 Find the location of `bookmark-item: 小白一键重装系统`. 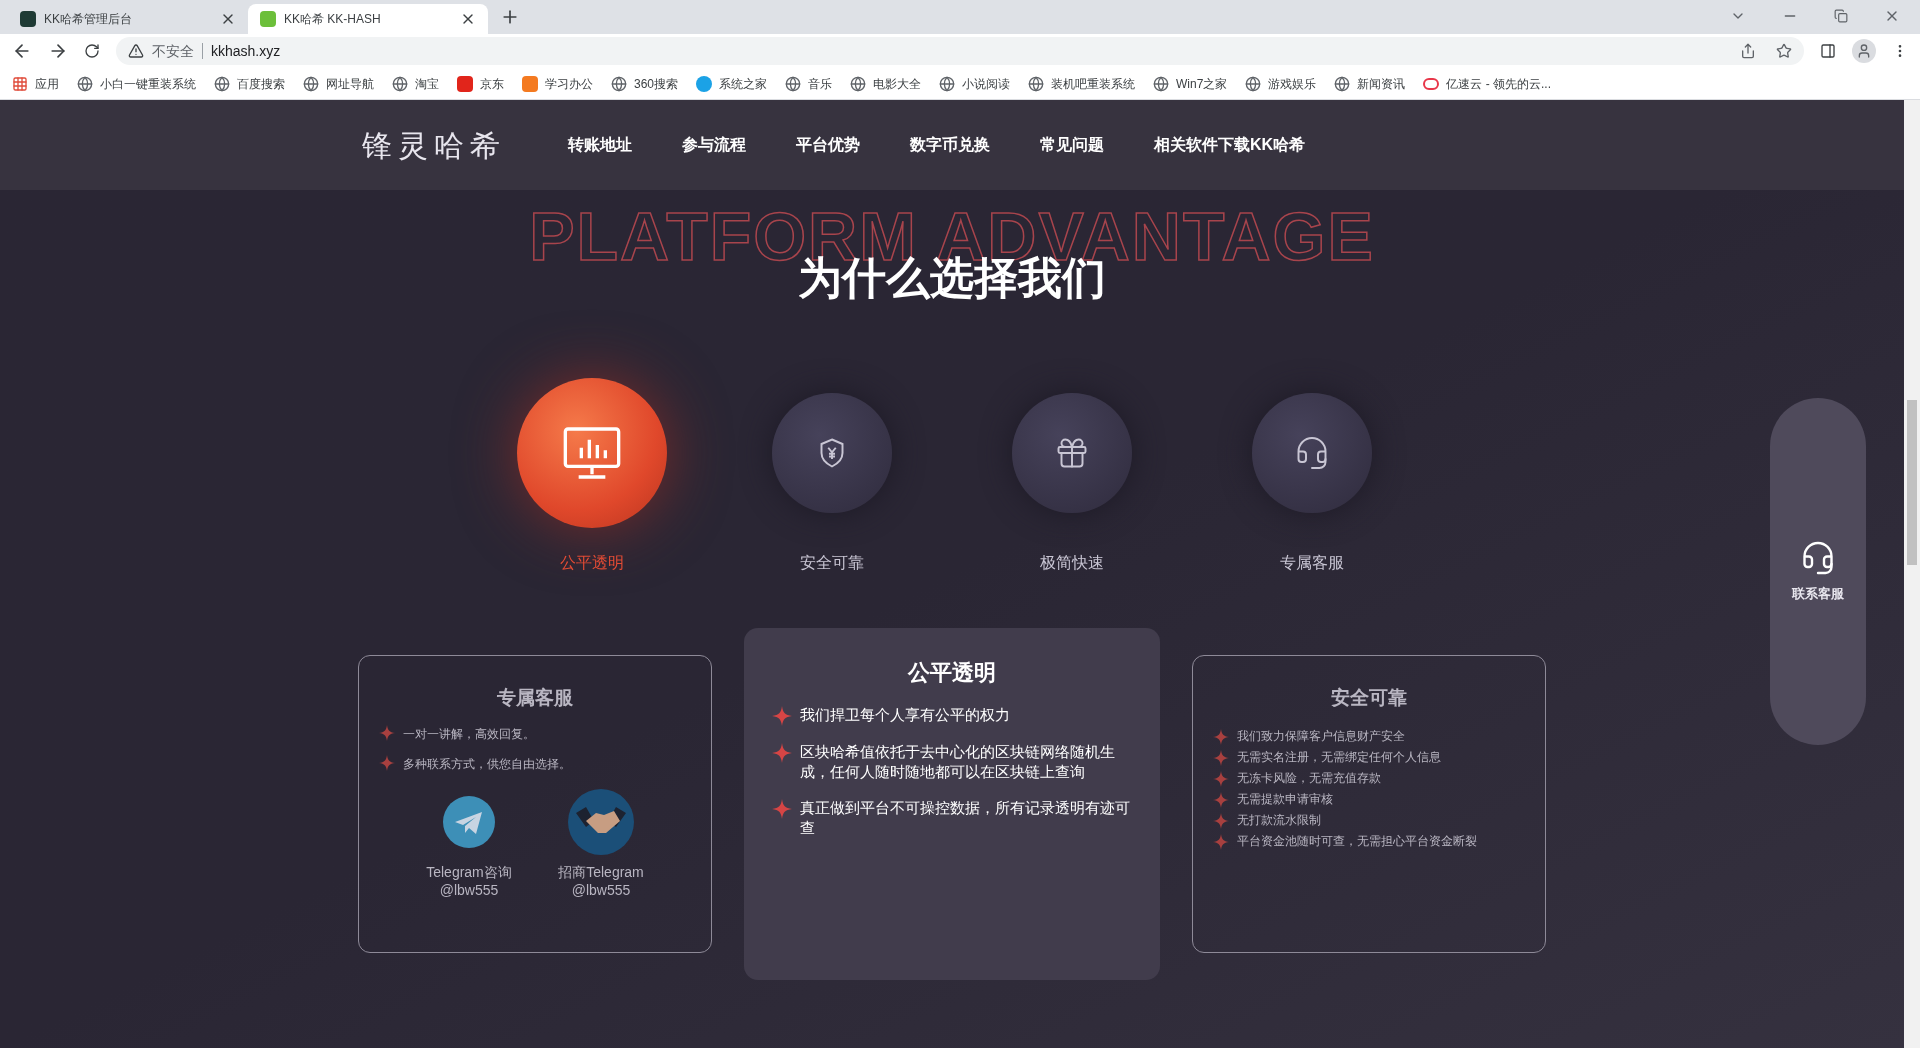

bookmark-item: 小白一键重装系统 is located at coordinates (136, 83).